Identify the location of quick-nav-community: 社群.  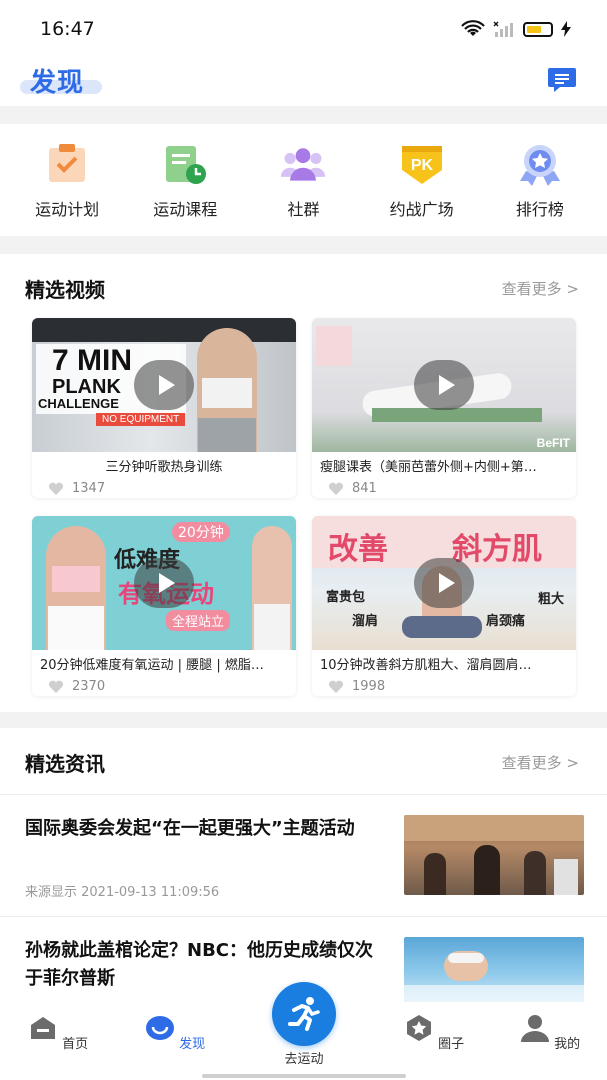
(303, 180).